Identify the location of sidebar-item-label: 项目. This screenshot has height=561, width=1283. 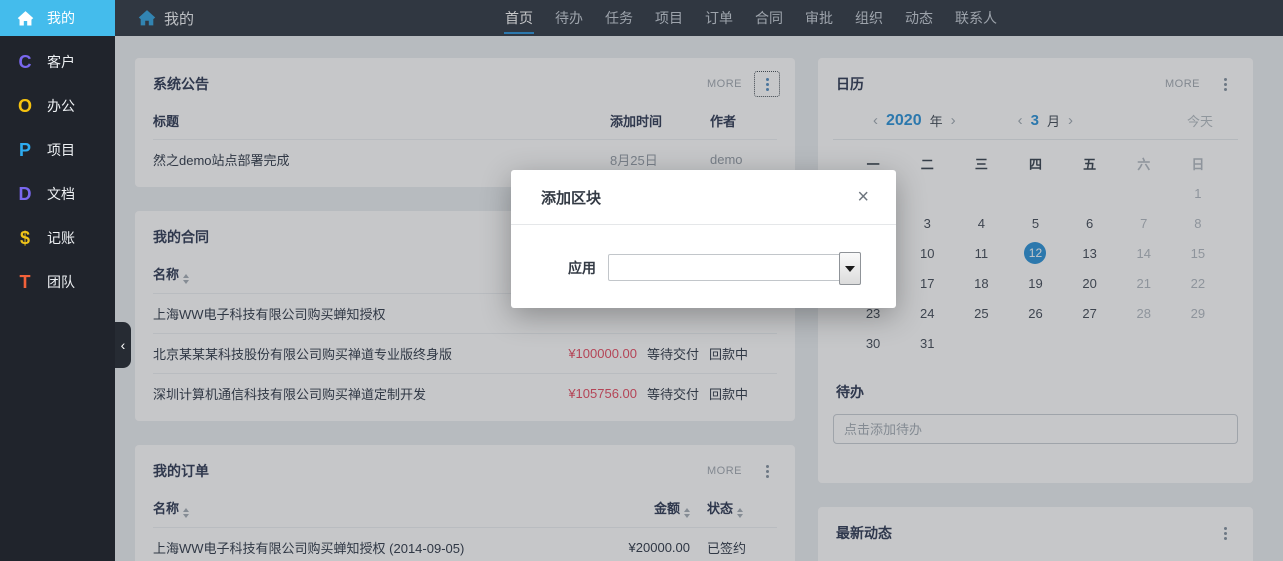
(61, 150).